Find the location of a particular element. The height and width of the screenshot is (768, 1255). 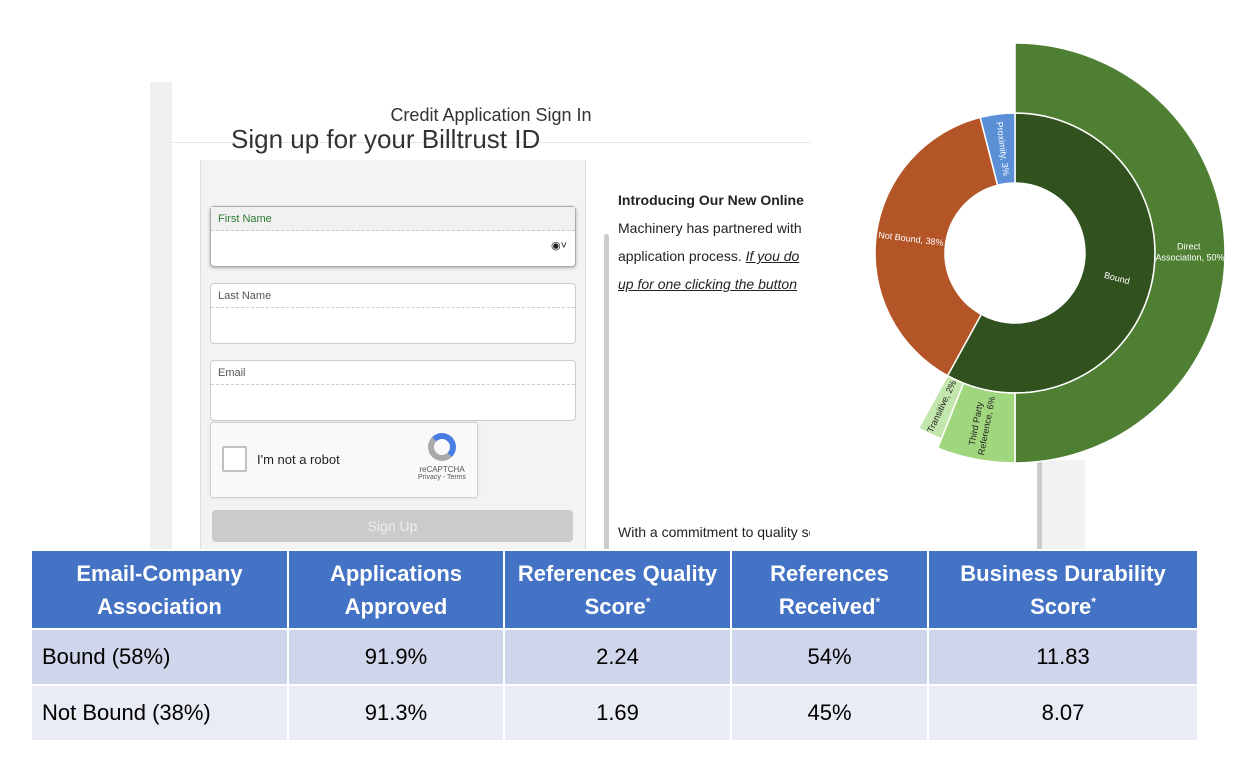

table-cell: Bound (58%) is located at coordinates (159, 657).